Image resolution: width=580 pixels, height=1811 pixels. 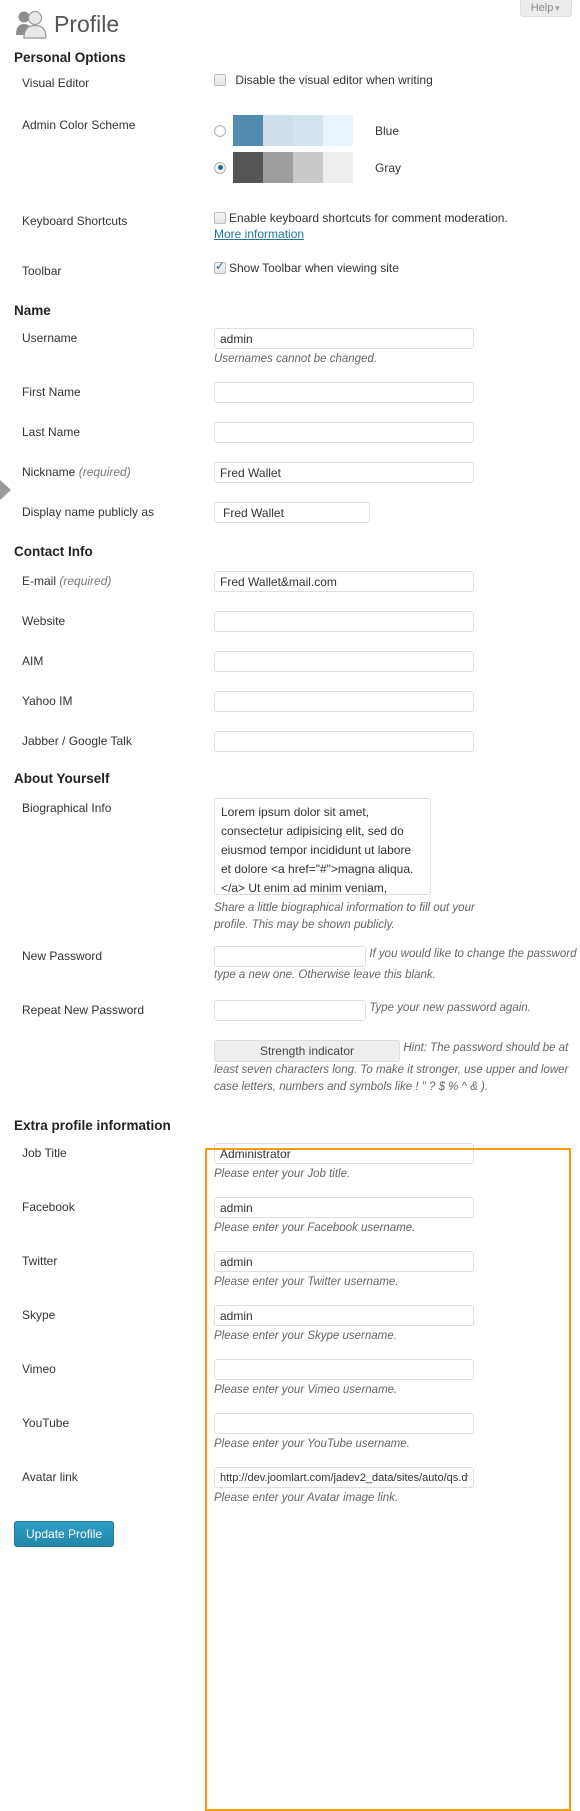 I want to click on color-scheme-swatches-gray, so click(x=293, y=167).